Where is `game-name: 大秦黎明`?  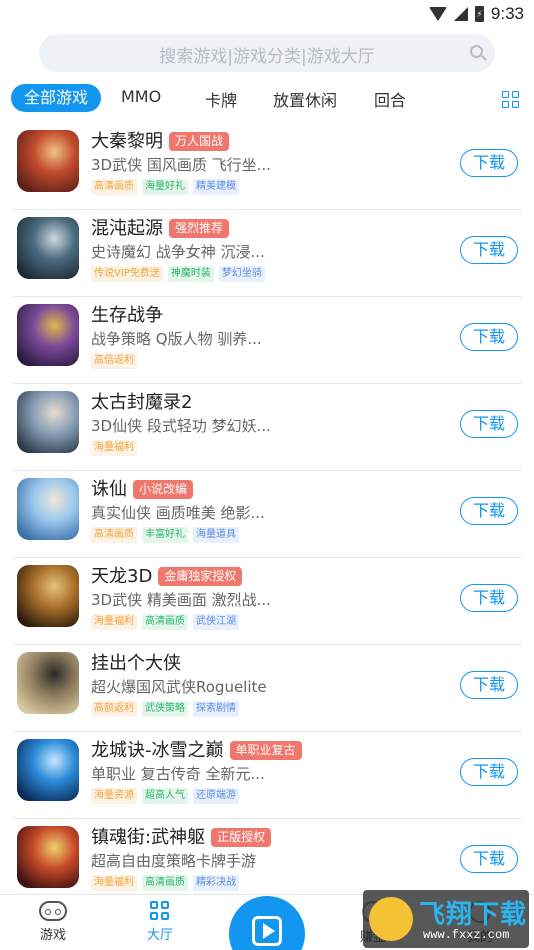 game-name: 大秦黎明 is located at coordinates (127, 141).